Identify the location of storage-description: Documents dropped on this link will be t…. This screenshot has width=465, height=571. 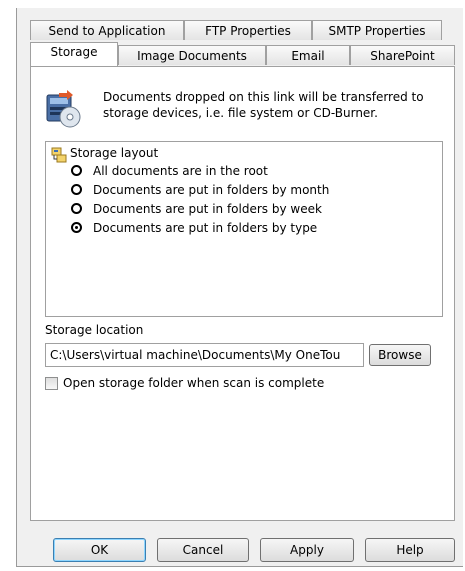
(263, 105).